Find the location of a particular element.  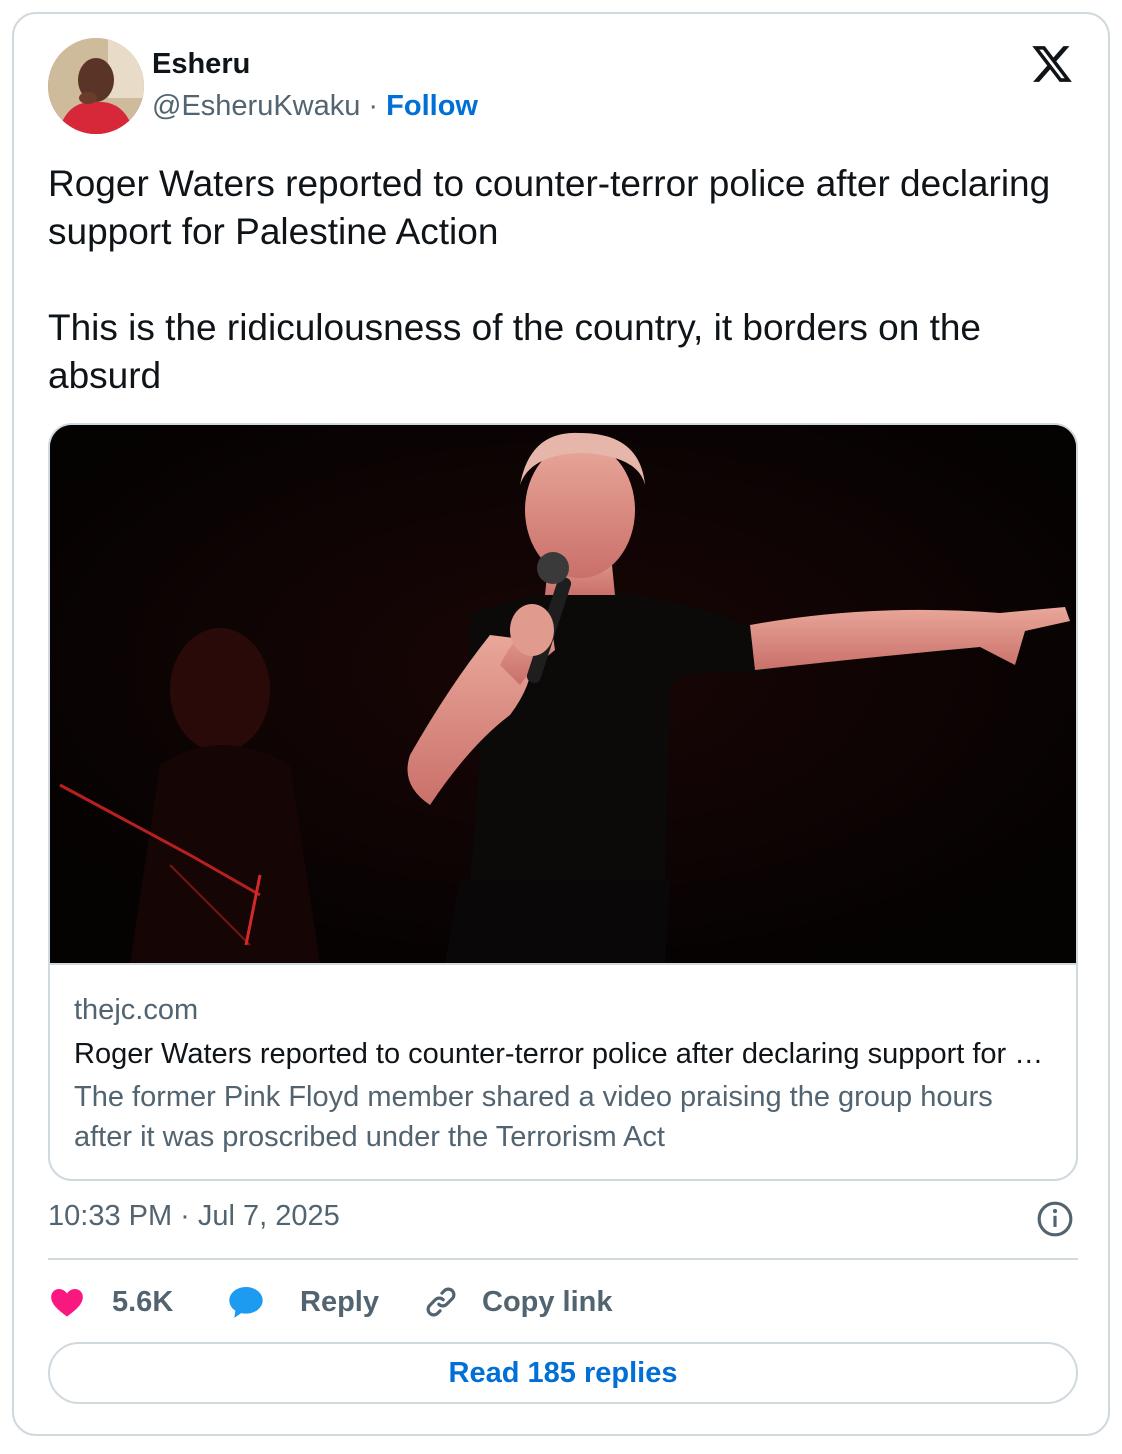

avatar is located at coordinates (96, 86).